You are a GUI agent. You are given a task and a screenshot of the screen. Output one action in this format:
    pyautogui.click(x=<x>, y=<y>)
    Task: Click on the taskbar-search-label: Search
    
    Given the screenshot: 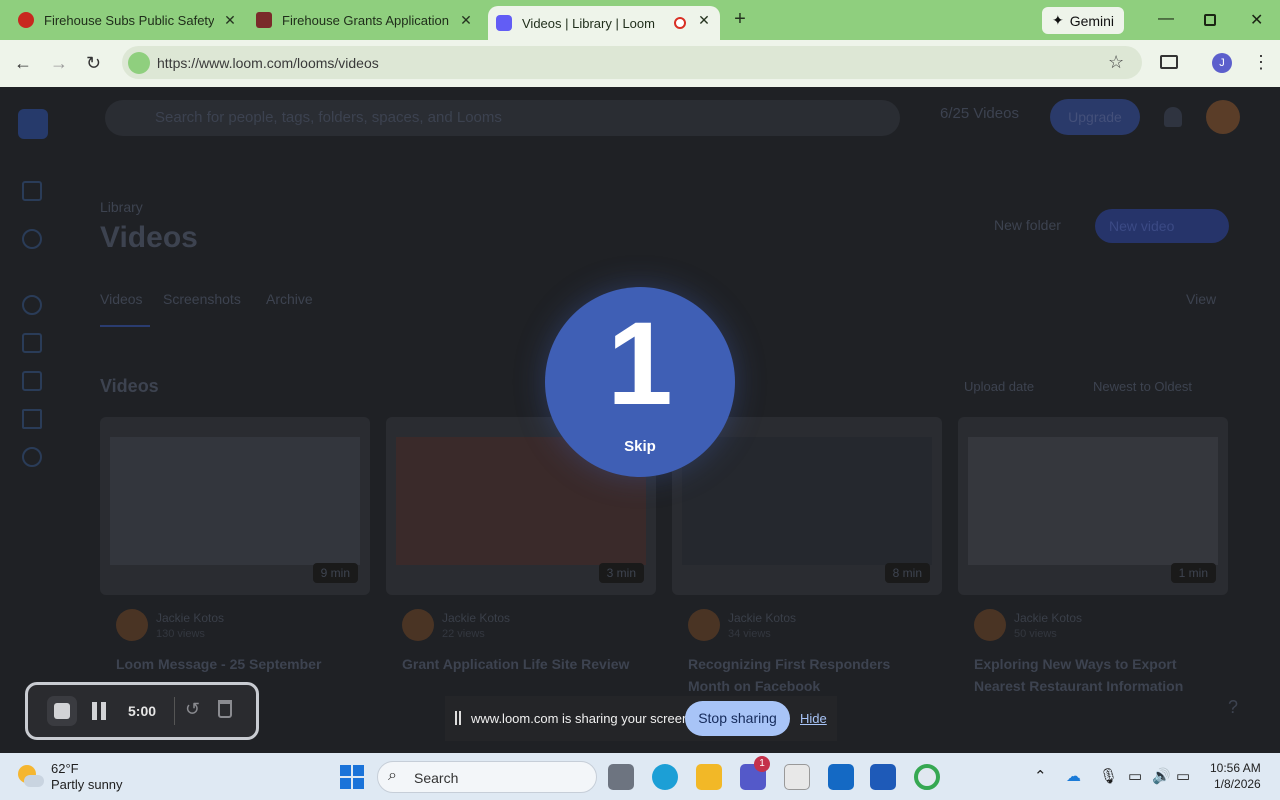 What is the action you would take?
    pyautogui.click(x=436, y=778)
    